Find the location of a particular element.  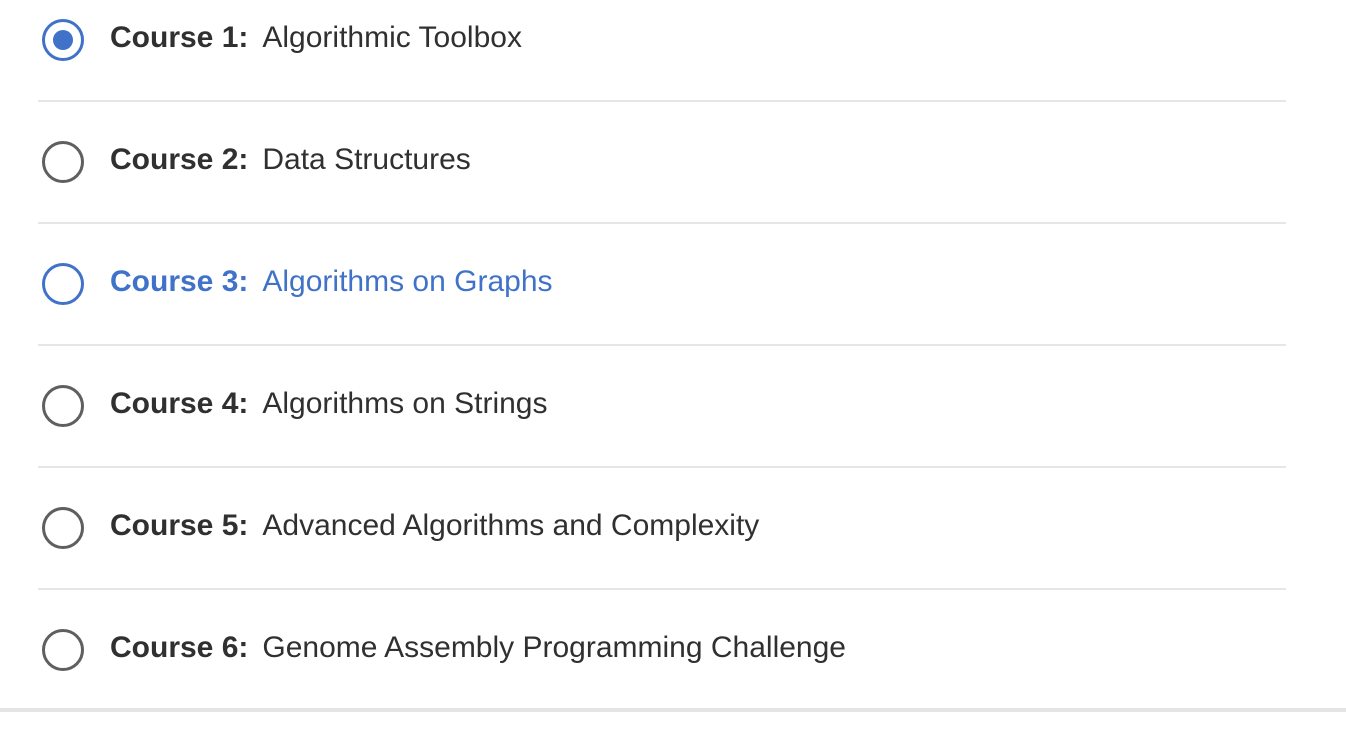

course-number: Course 3: is located at coordinates (179, 281).